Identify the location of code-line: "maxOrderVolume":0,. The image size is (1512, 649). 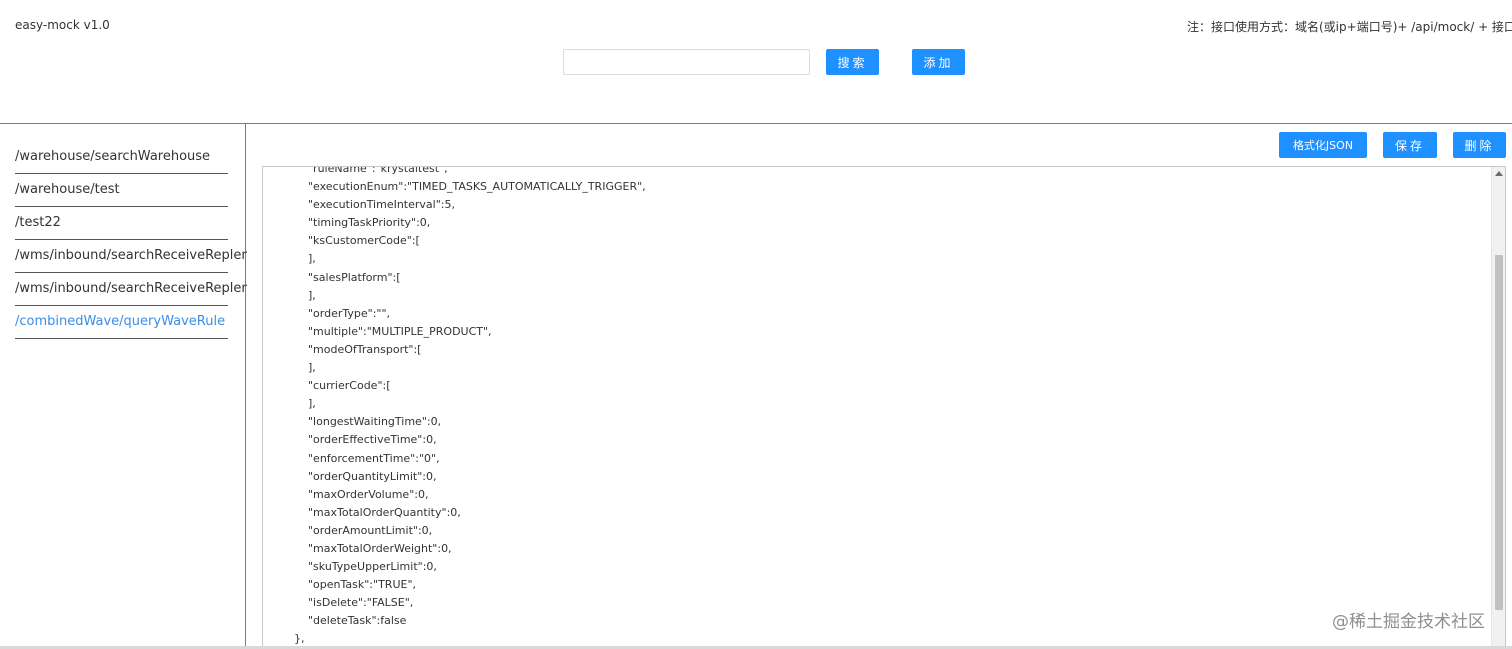
(368, 494).